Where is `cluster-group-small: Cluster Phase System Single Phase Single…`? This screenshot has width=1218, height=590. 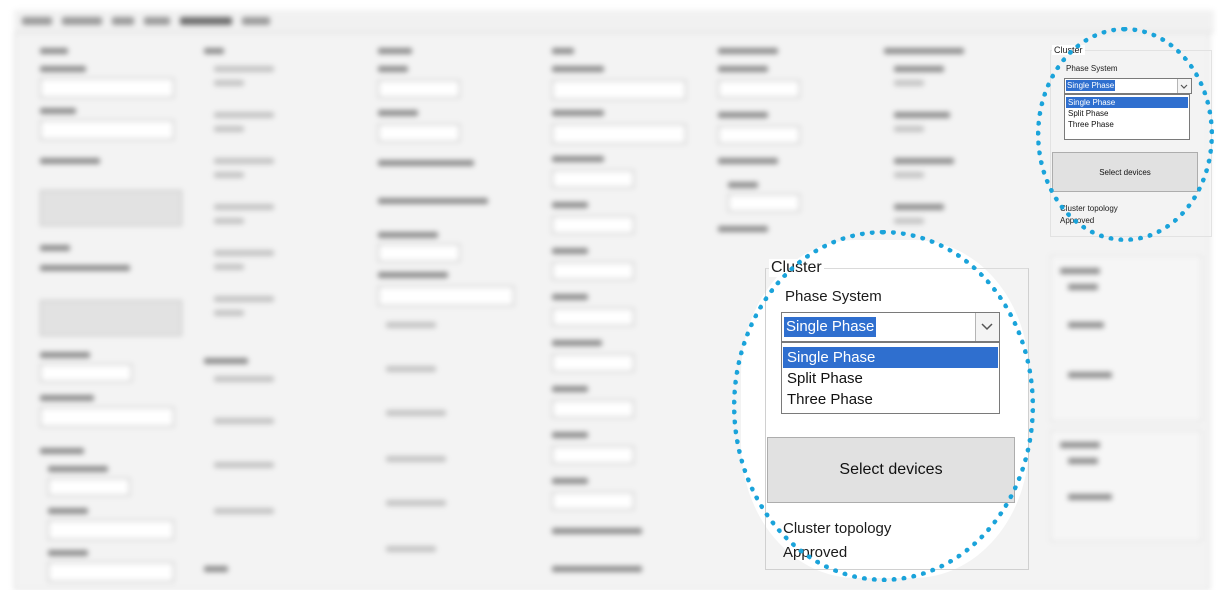 cluster-group-small: Cluster Phase System Single Phase Single… is located at coordinates (1126, 138).